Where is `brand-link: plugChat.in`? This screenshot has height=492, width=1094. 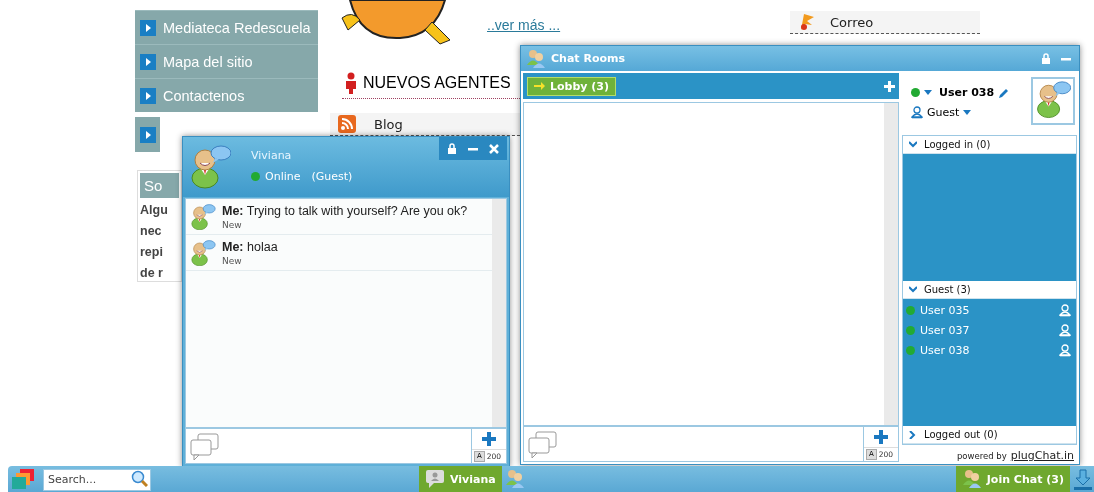 brand-link: plugChat.in is located at coordinates (1042, 455).